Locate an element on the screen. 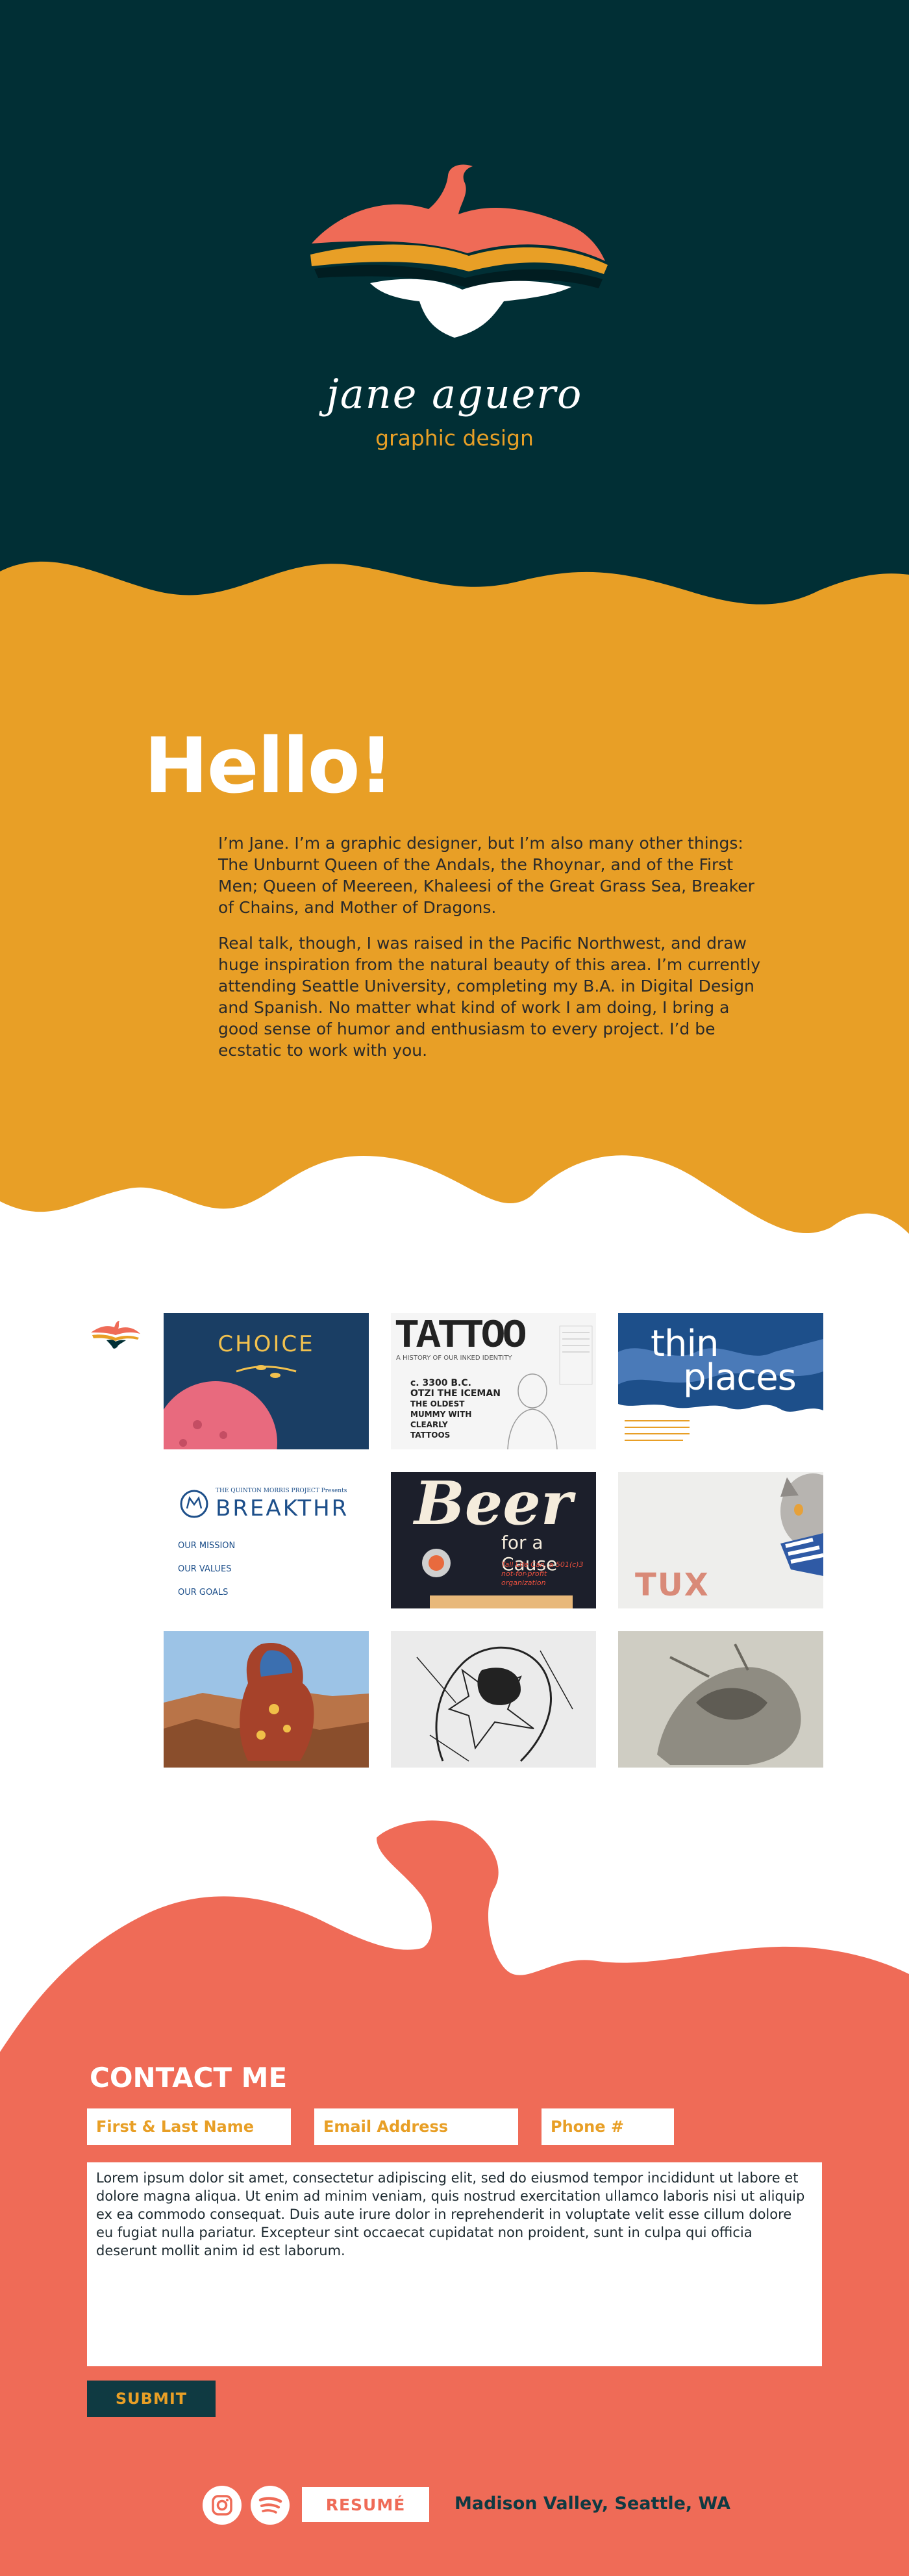 The height and width of the screenshot is (2576, 909). choice-title: CHOICE is located at coordinates (266, 1344).